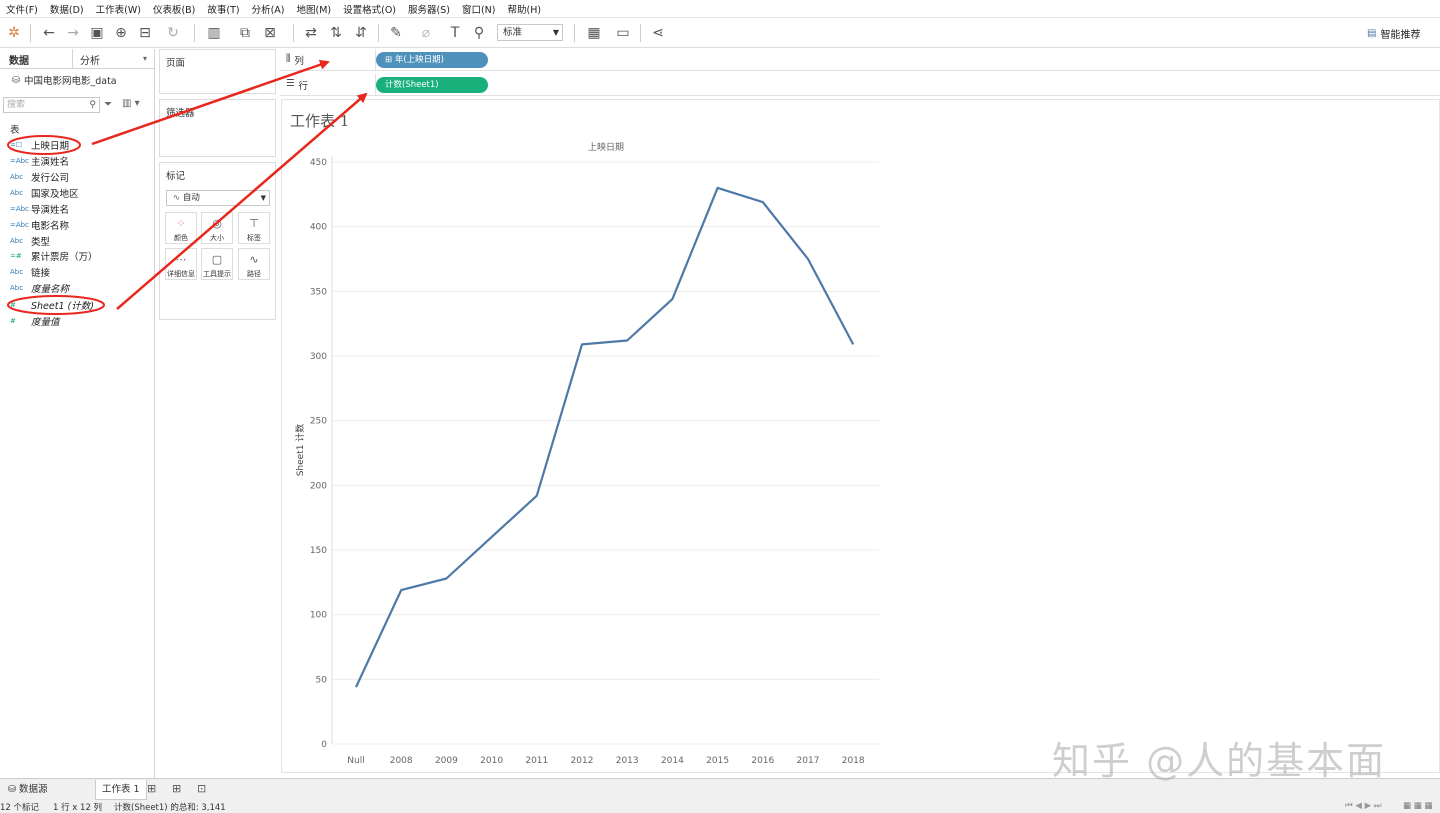  Describe the element at coordinates (35, 320) in the screenshot. I see `field-measure-values: # 度量值` at that location.